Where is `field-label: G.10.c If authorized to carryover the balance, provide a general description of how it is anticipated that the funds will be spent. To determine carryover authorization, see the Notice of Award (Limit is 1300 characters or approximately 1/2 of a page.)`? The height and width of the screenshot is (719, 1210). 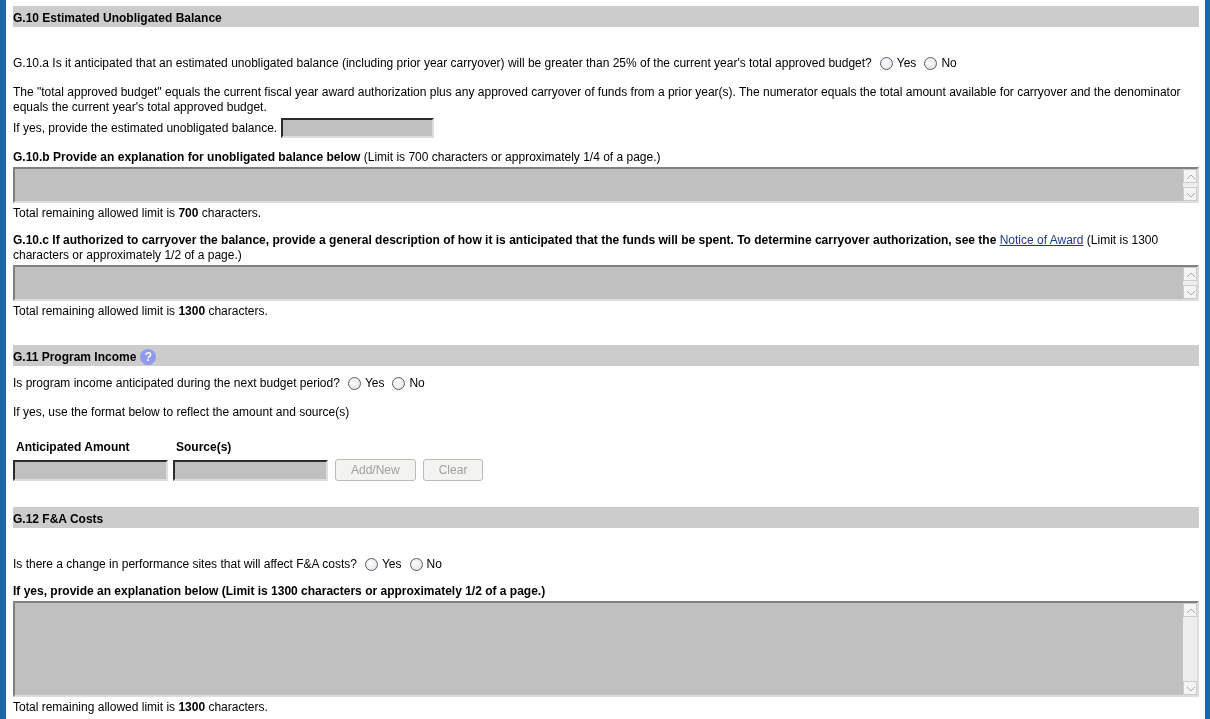
field-label: G.10.c If authorized to carryover the balance, provide a general description of how it is anticipated that the funds will be spent. To determine carryover authorization, see the Notice of Award (Limit is 1300 characters or approximately 1/2 of a page.) is located at coordinates (586, 248).